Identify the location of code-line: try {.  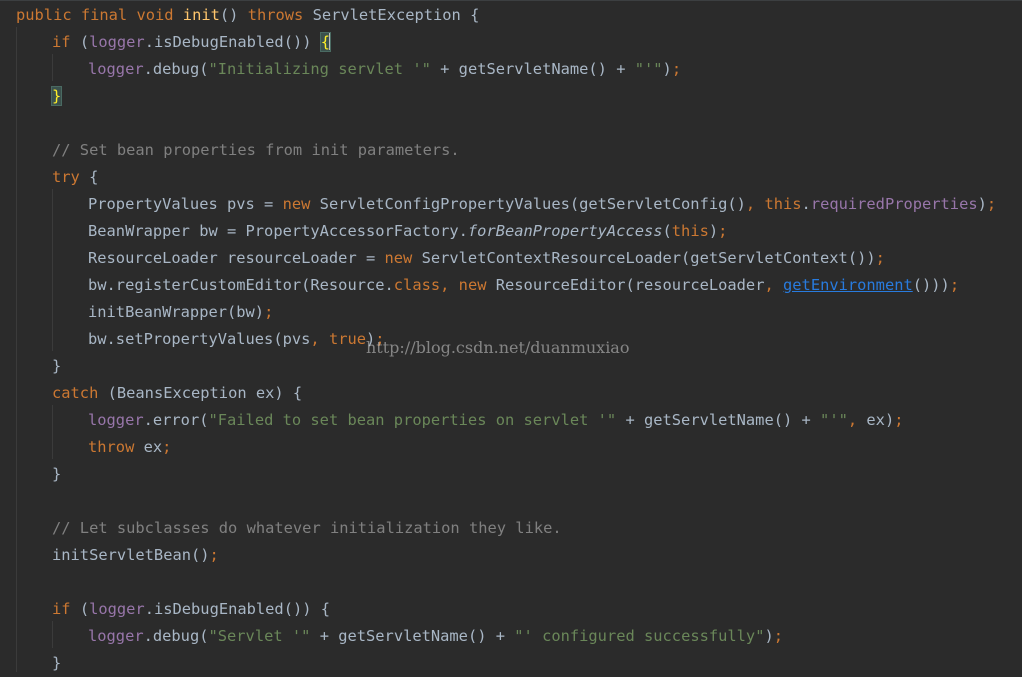
(75, 177).